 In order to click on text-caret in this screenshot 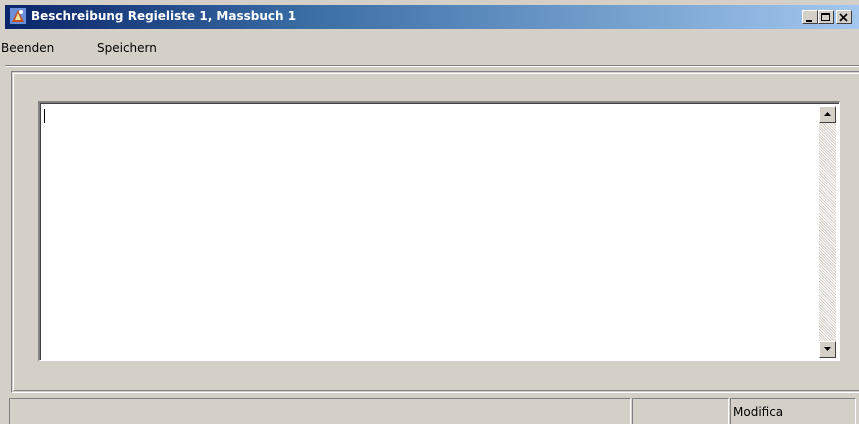, I will do `click(44, 116)`.